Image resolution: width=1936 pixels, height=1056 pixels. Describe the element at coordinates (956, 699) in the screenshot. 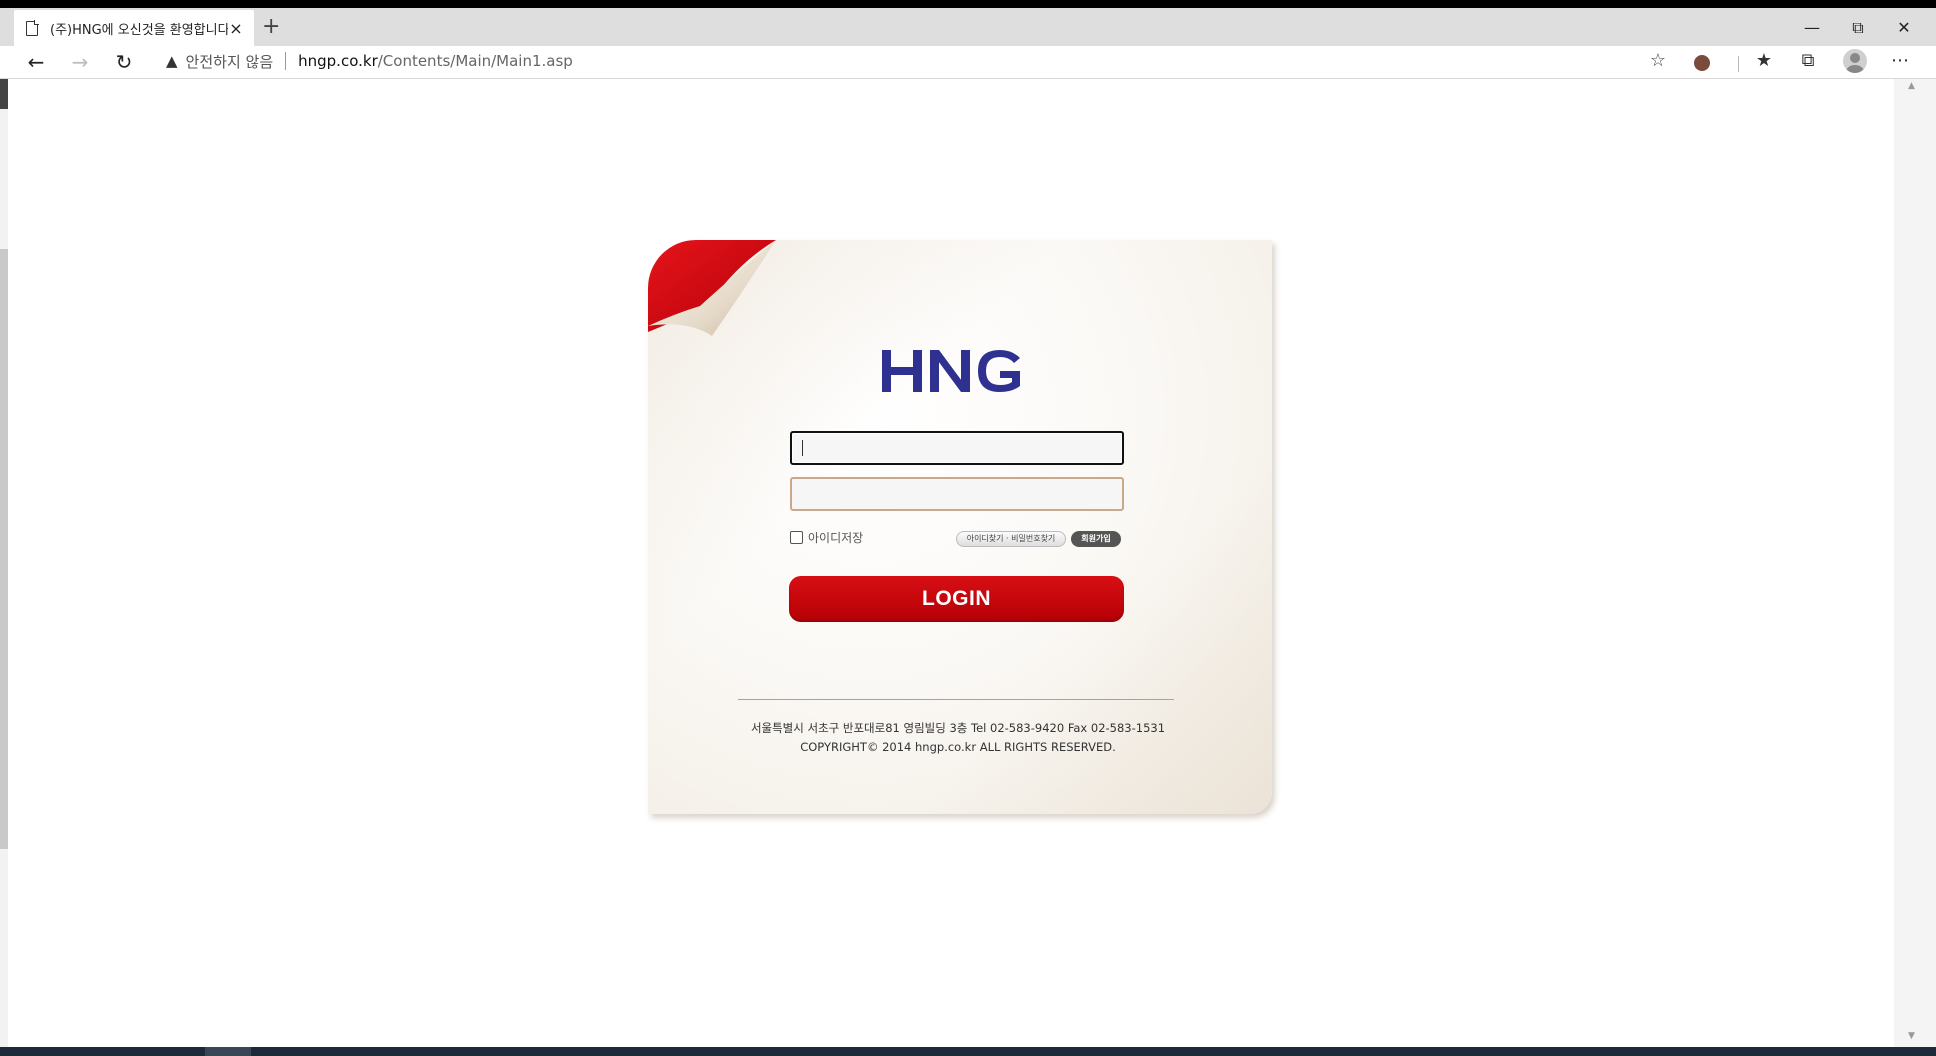

I see `footer-divider` at that location.